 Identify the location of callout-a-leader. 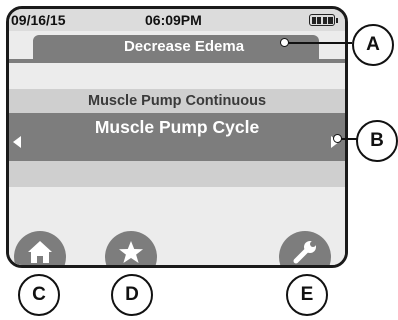
(320, 43).